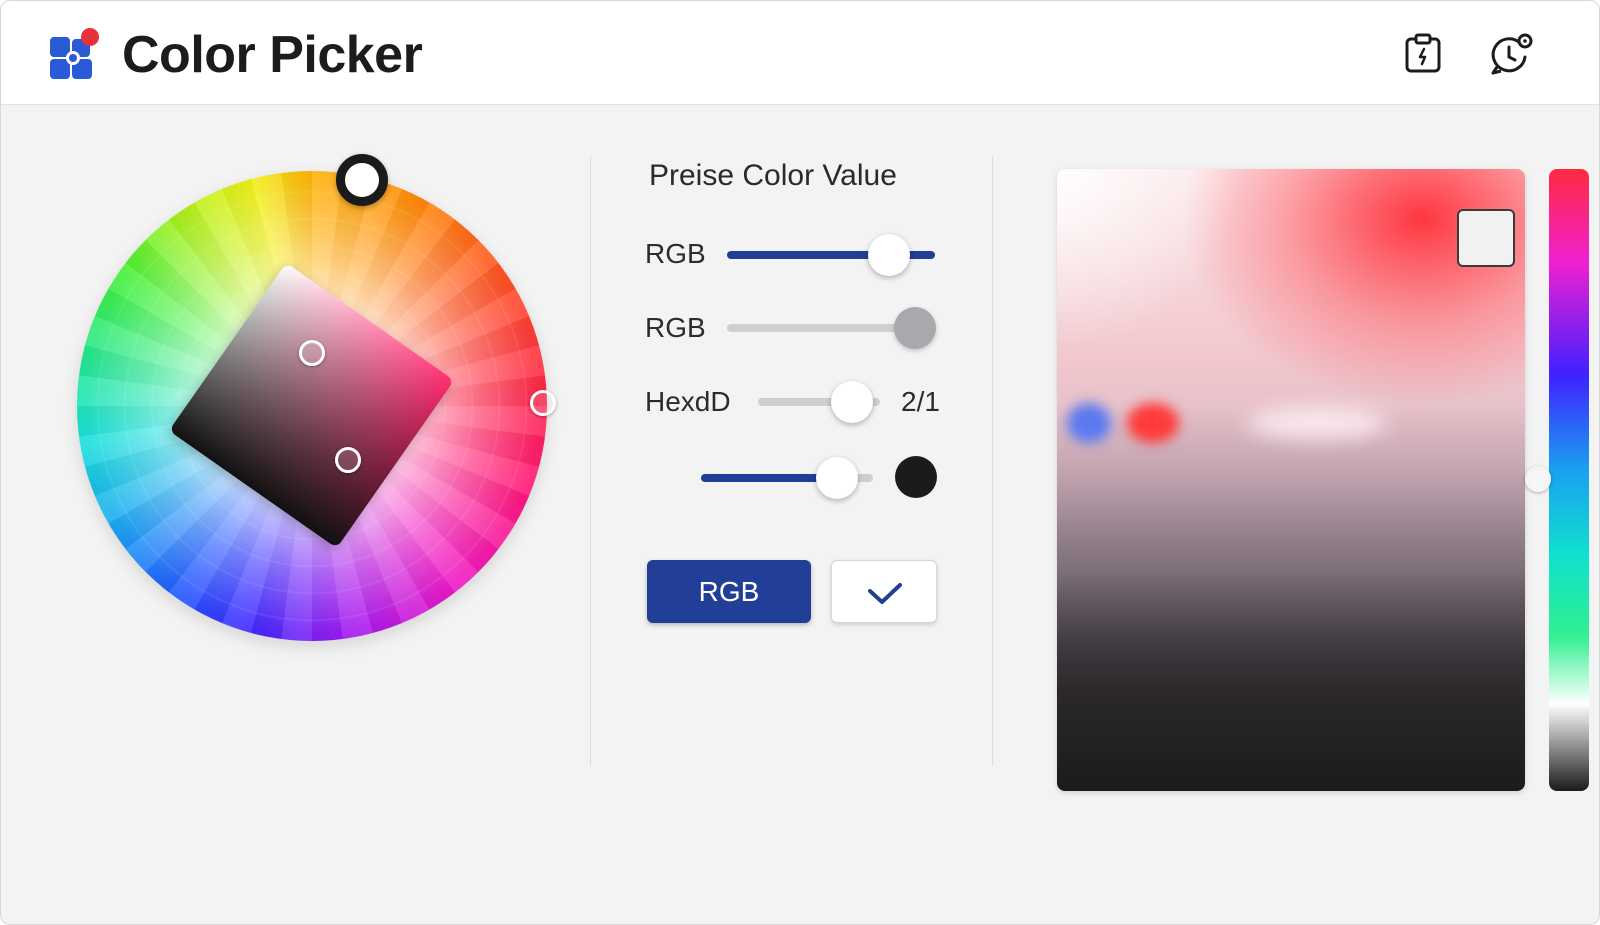 The width and height of the screenshot is (1600, 925). I want to click on app-logo-icon, so click(74, 53).